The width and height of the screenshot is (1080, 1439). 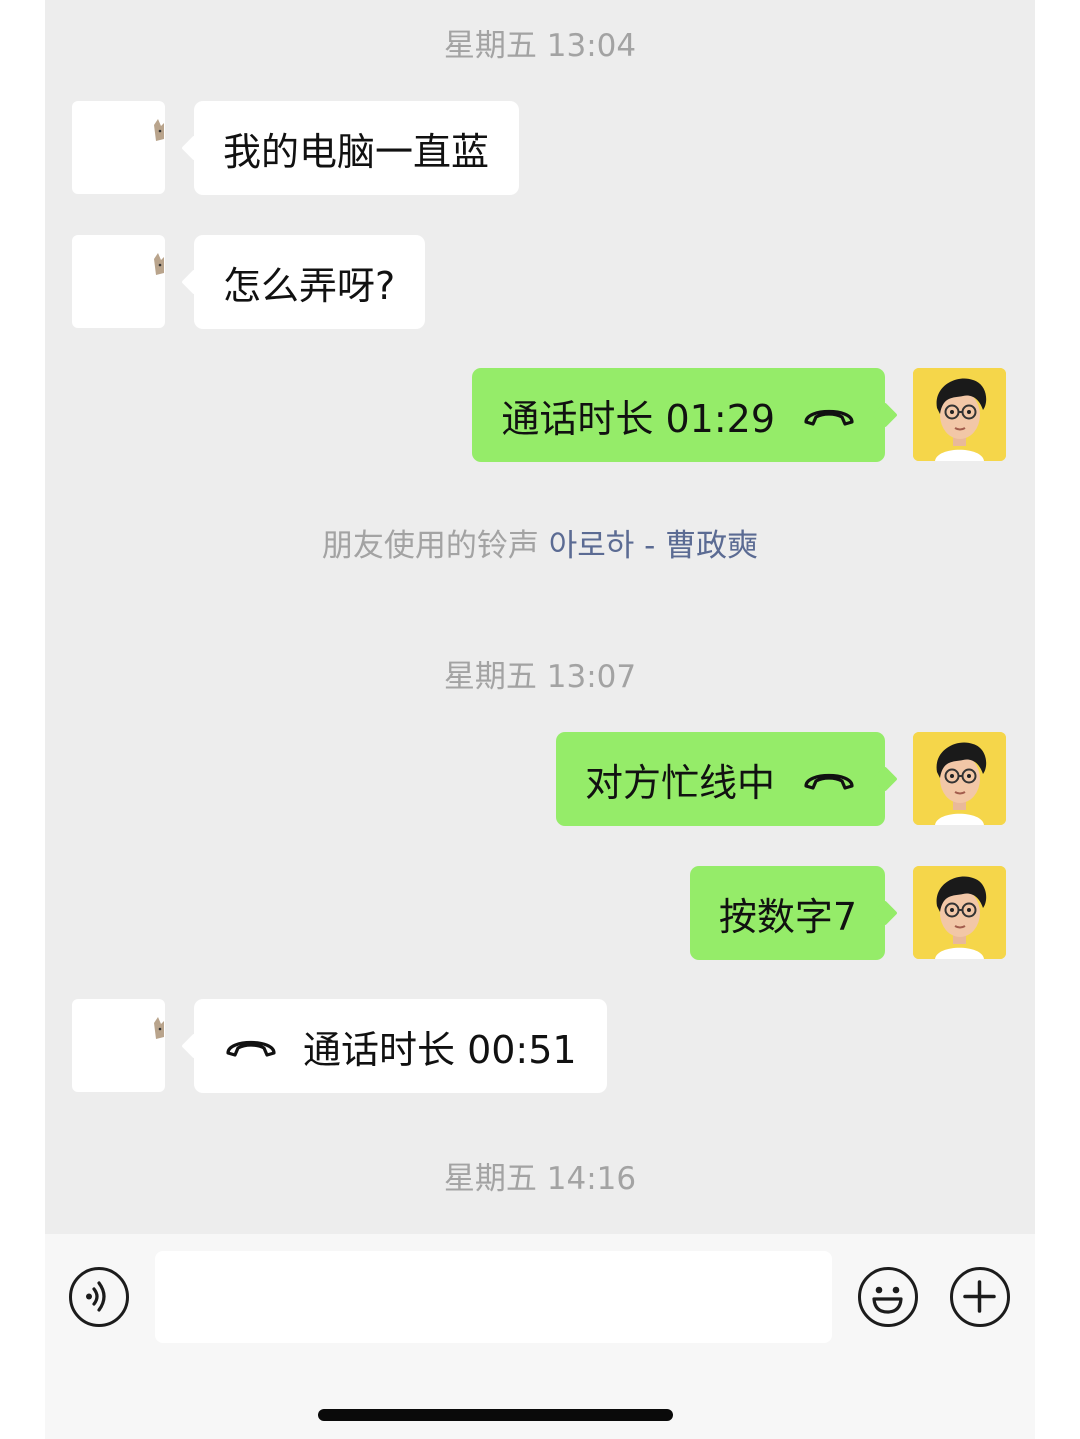 What do you see at coordinates (540, 542) in the screenshot?
I see `ringtone-notice: 朋友使用的铃声 아로하 - 曹政奭` at bounding box center [540, 542].